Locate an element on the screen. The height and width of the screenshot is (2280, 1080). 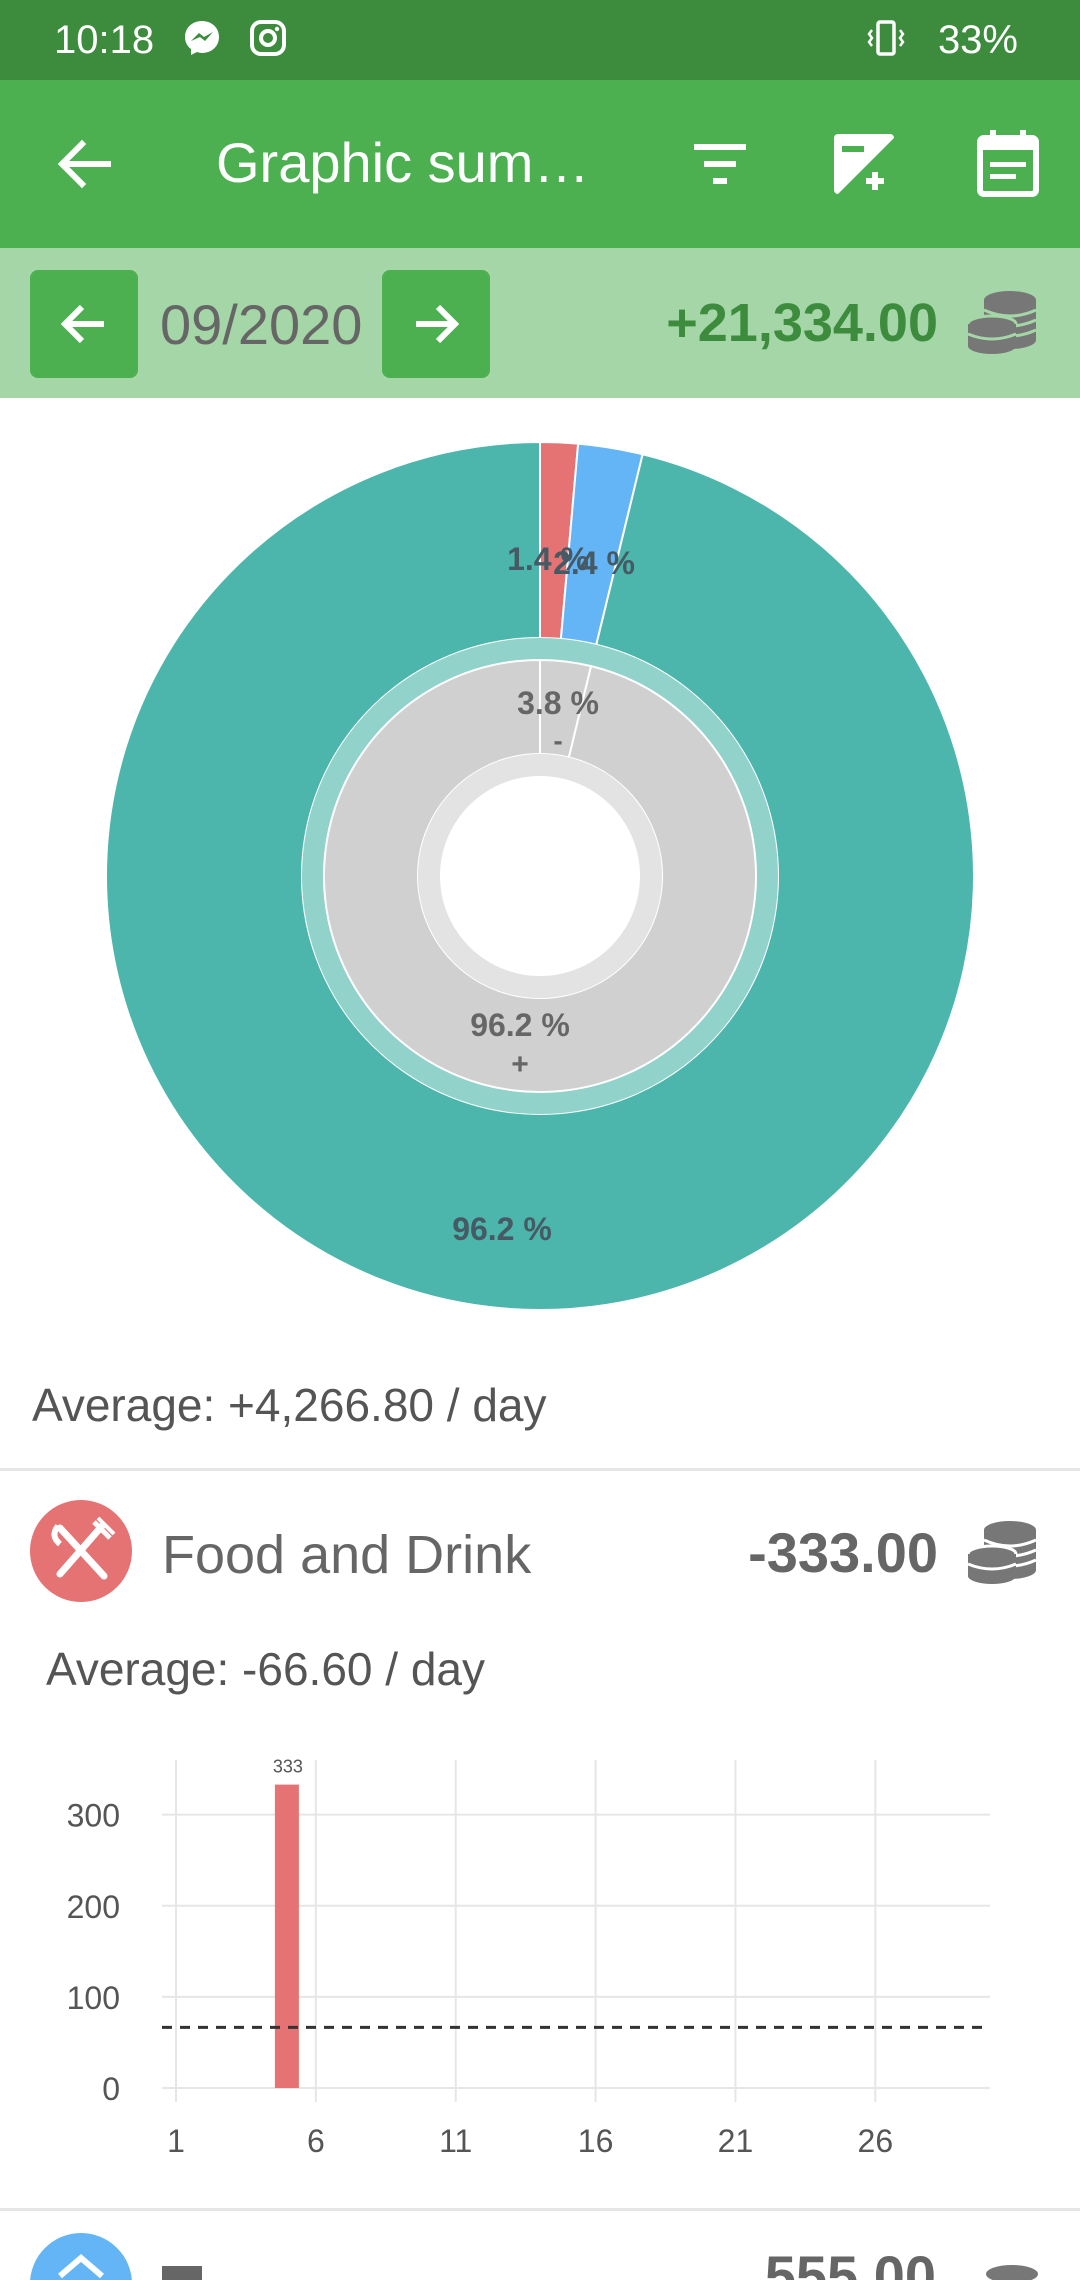
inner-slice-label-1: 96.2 % is located at coordinates (520, 1025).